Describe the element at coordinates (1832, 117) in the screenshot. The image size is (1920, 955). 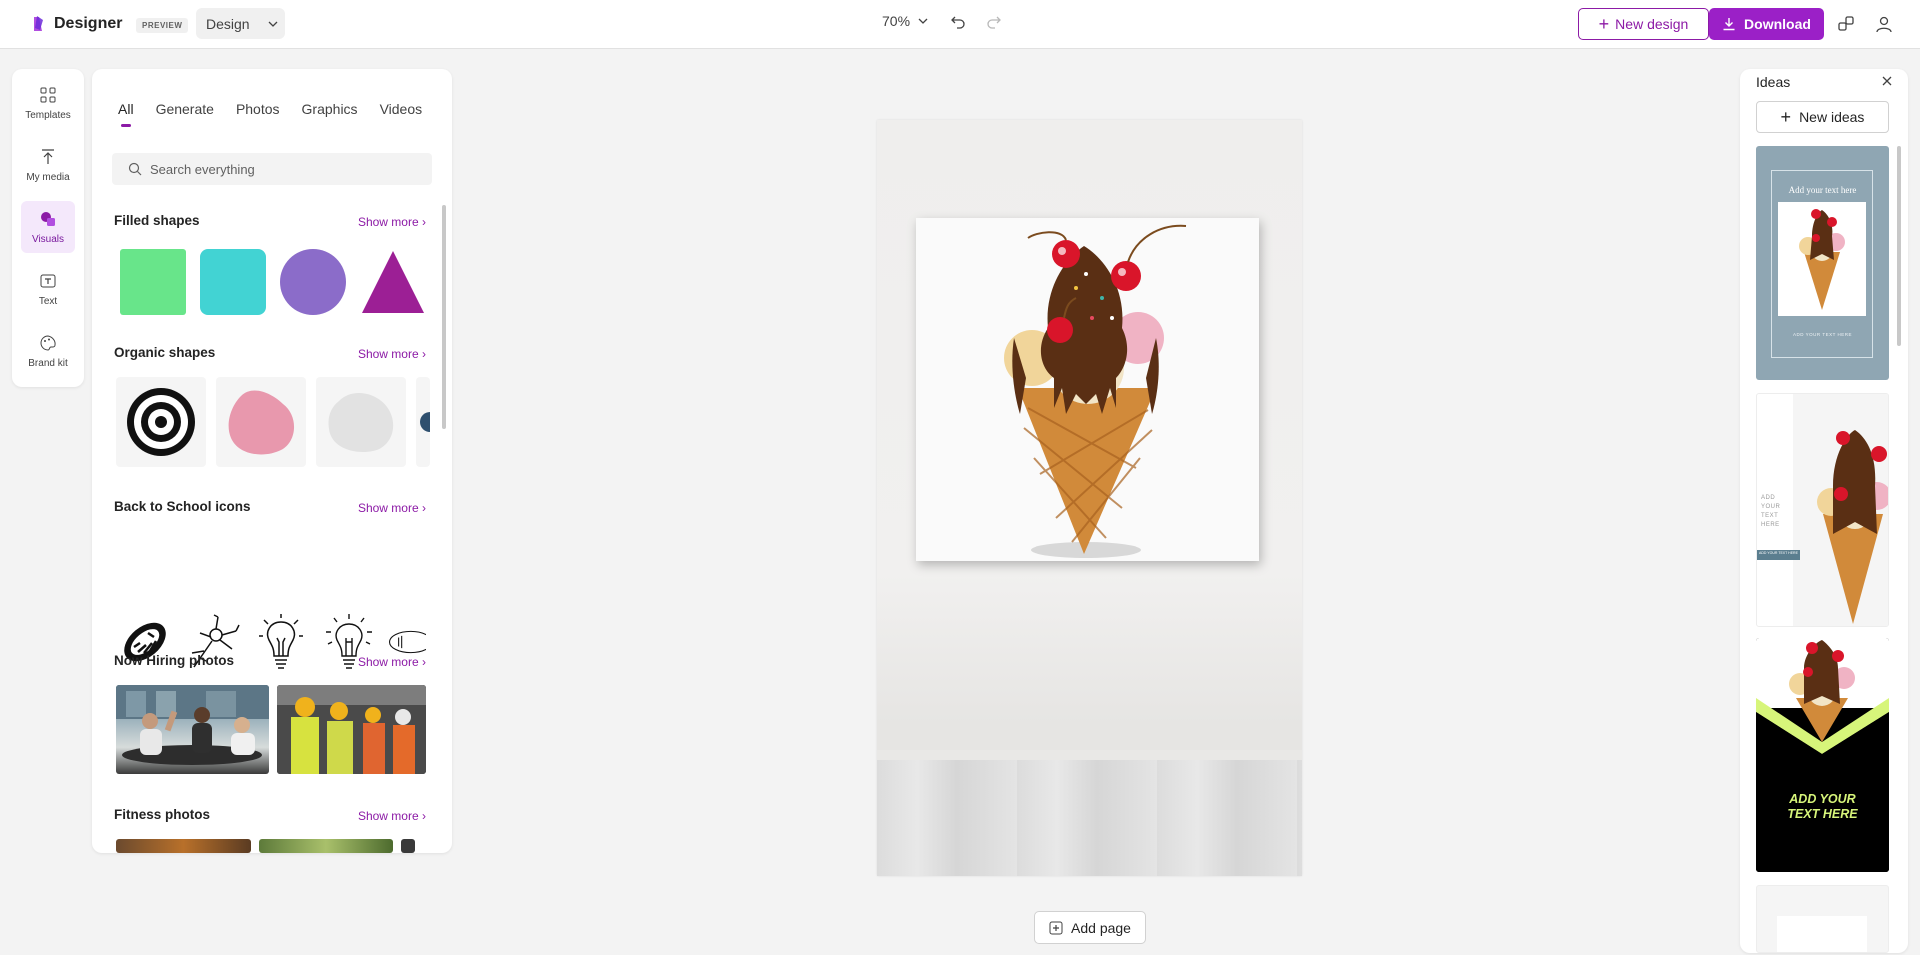
I see `new-ideas-label: New ideas` at that location.